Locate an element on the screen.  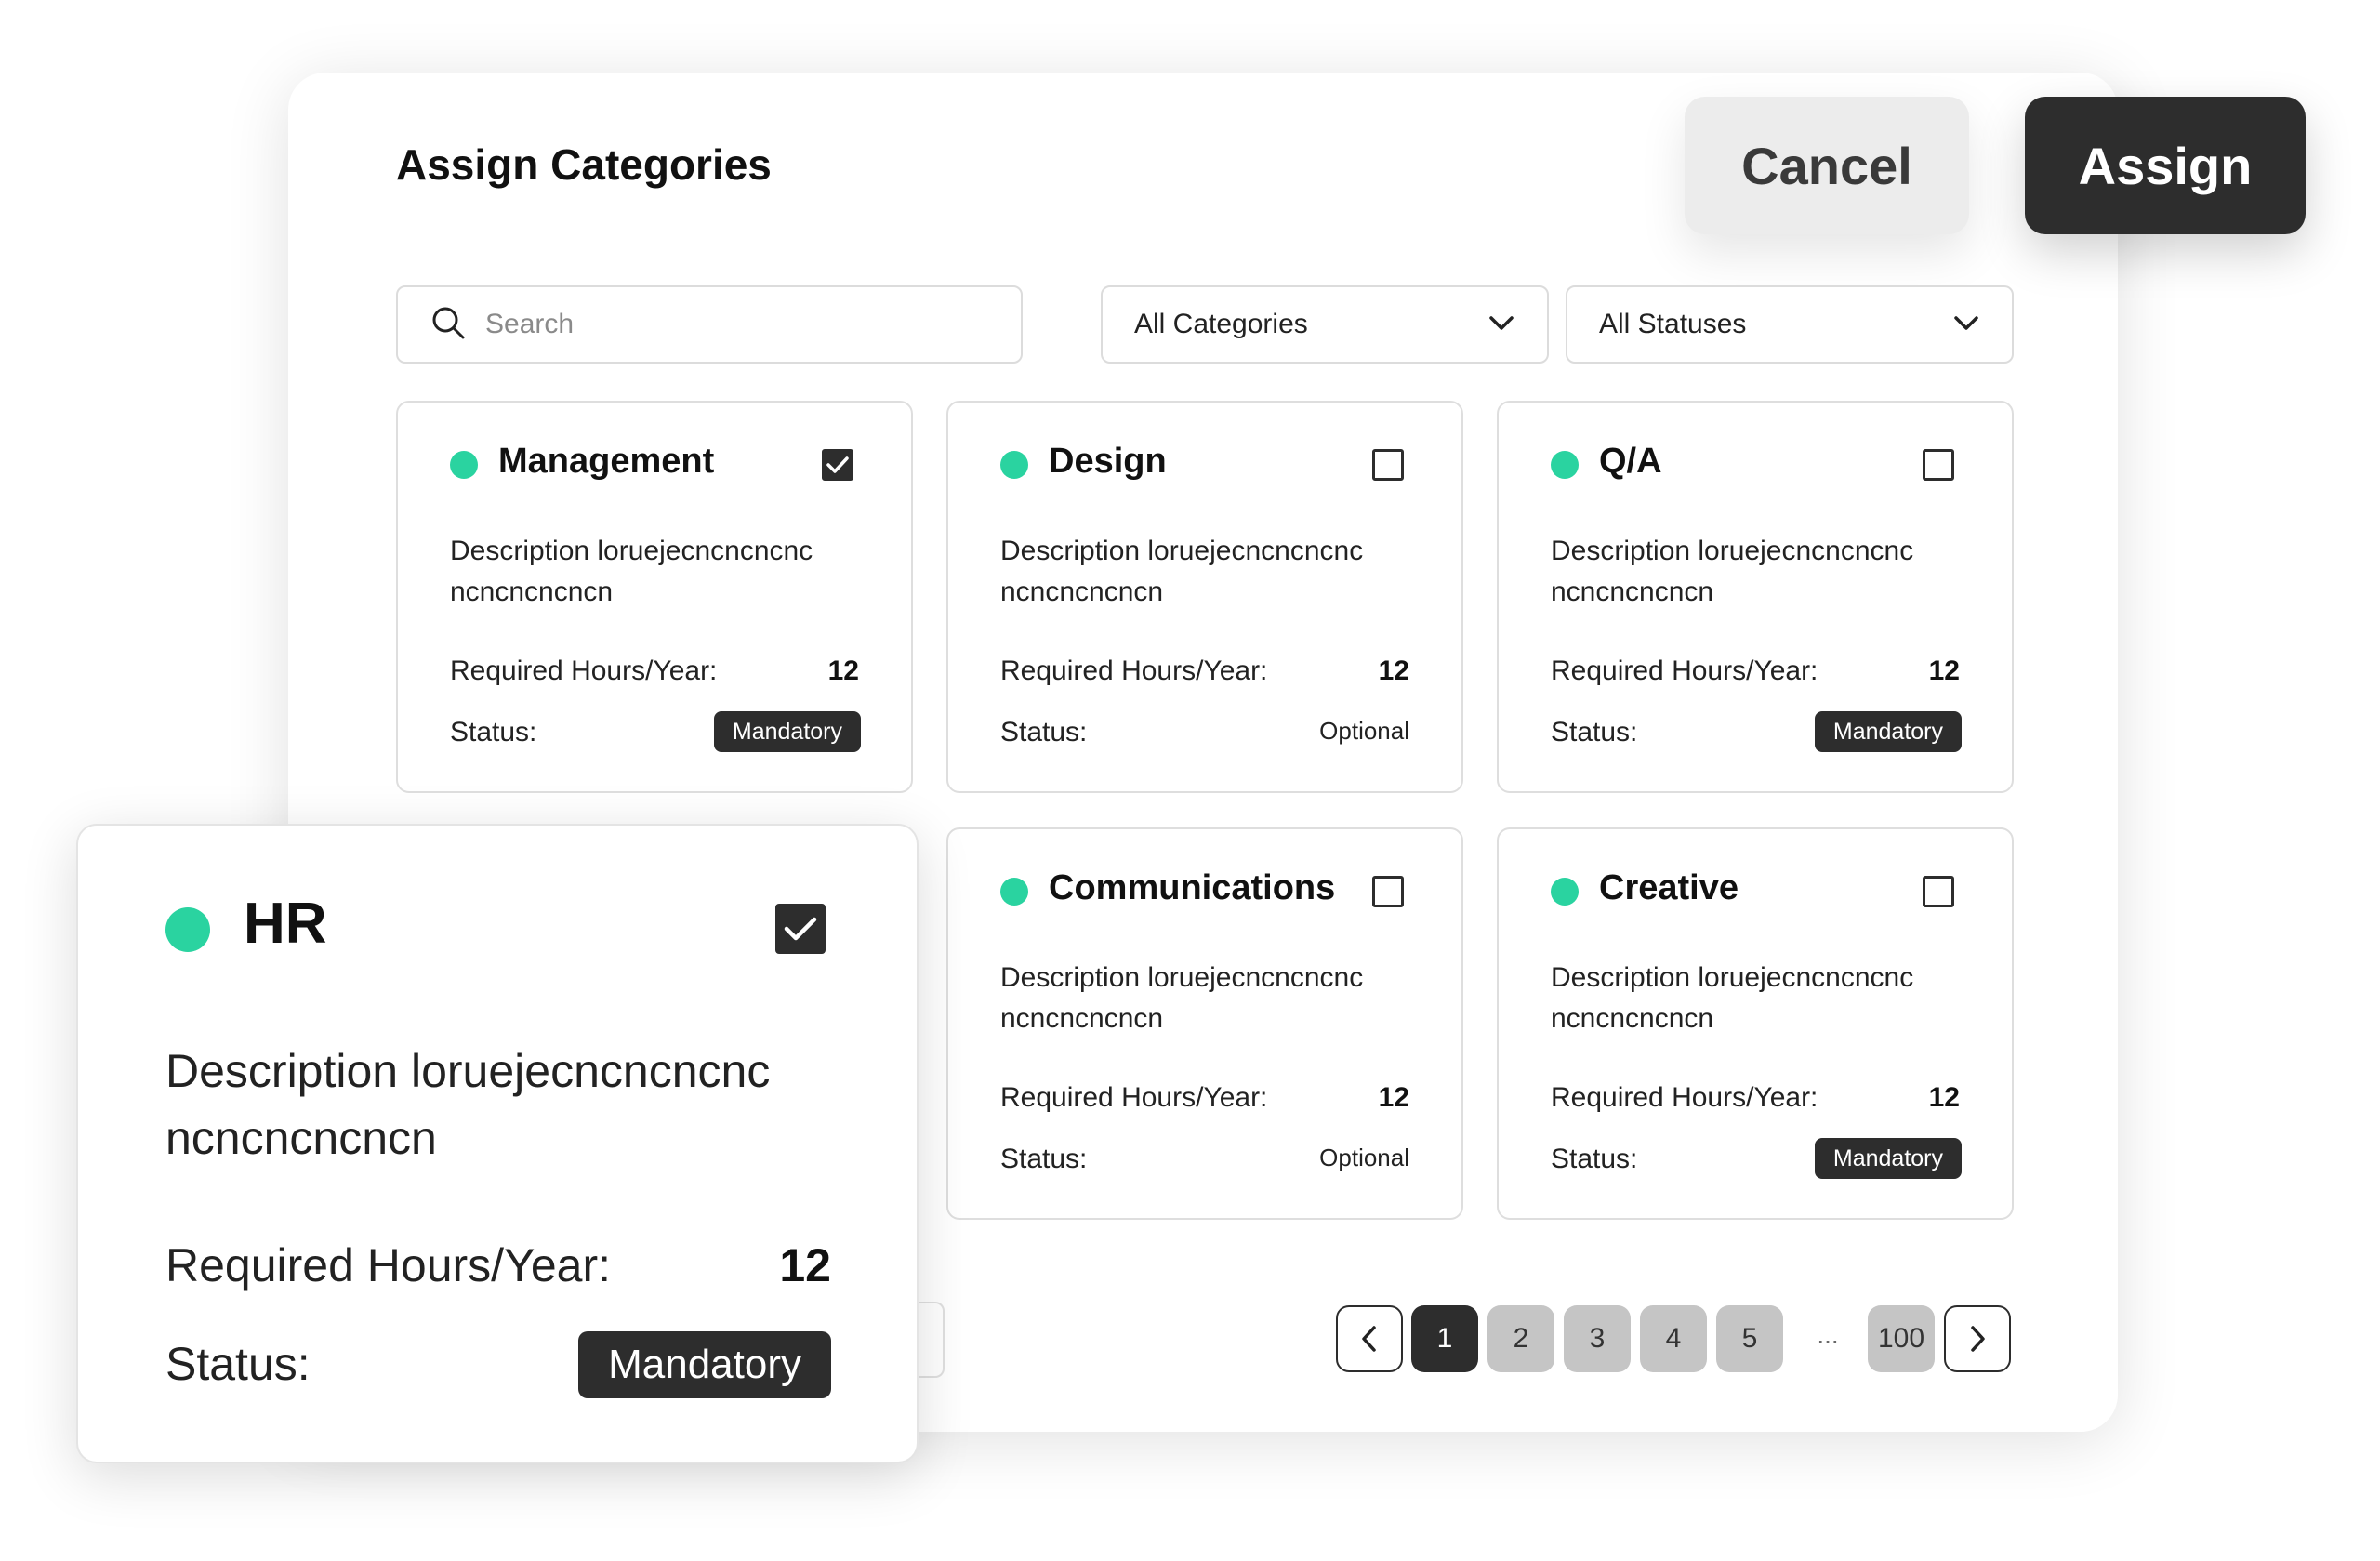
prev-page-button is located at coordinates (1369, 1338).